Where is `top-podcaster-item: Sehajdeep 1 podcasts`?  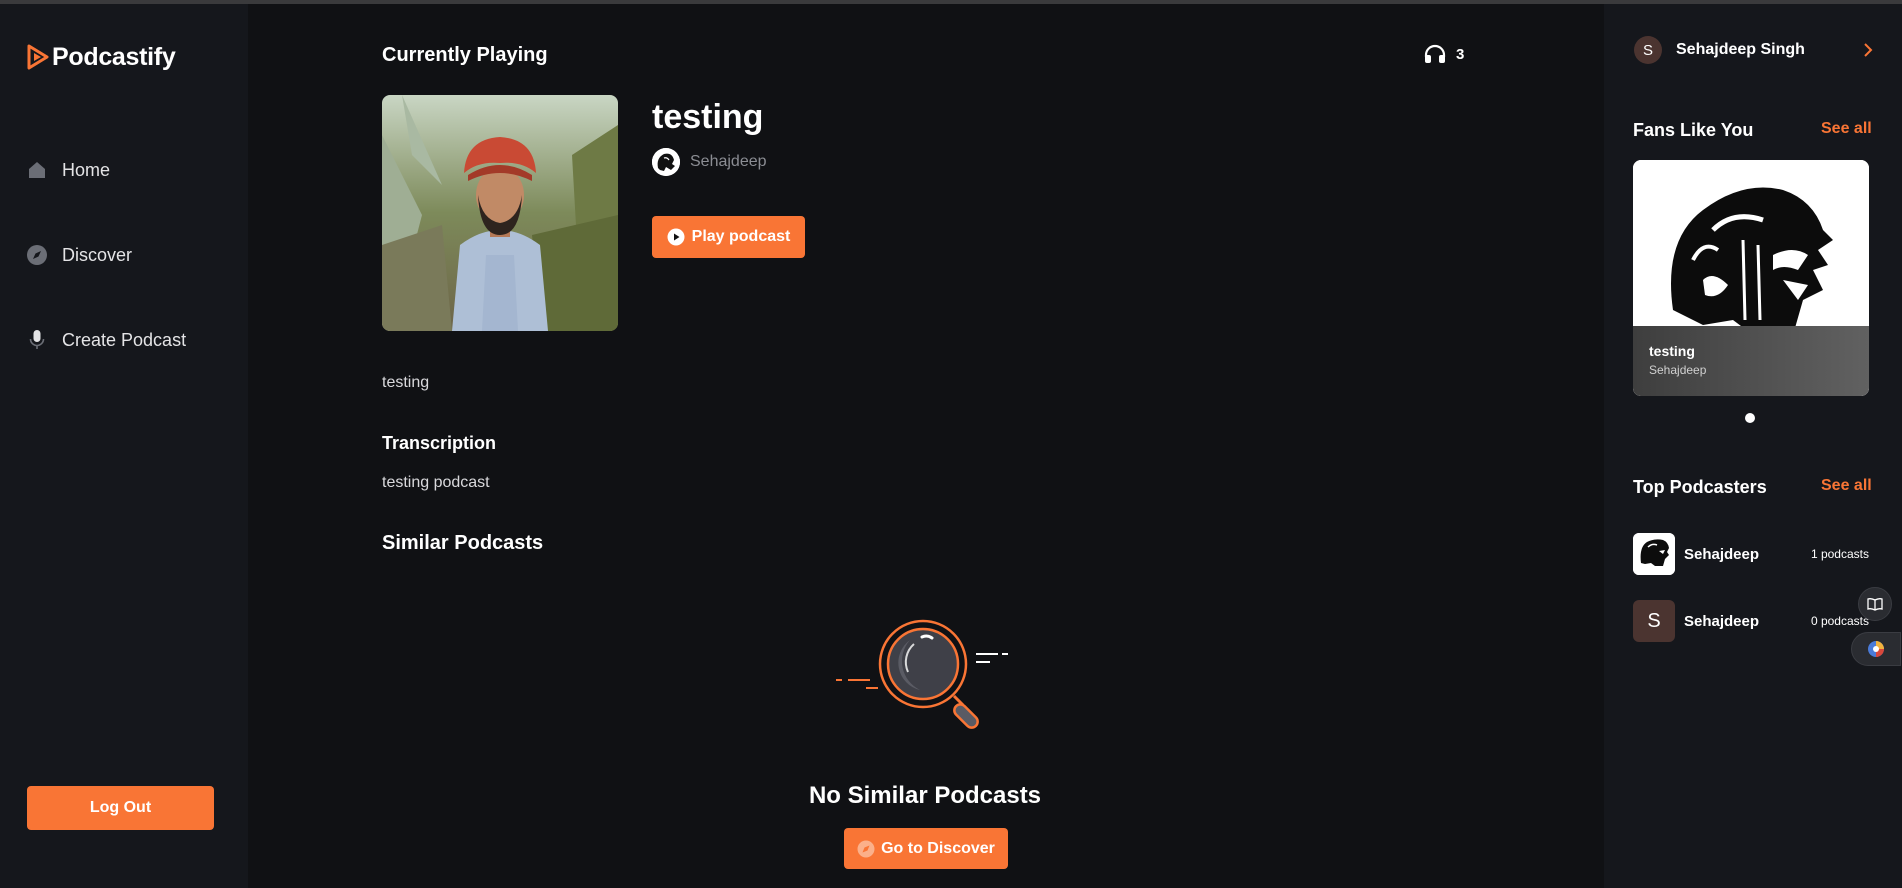 top-podcaster-item: Sehajdeep 1 podcasts is located at coordinates (1751, 554).